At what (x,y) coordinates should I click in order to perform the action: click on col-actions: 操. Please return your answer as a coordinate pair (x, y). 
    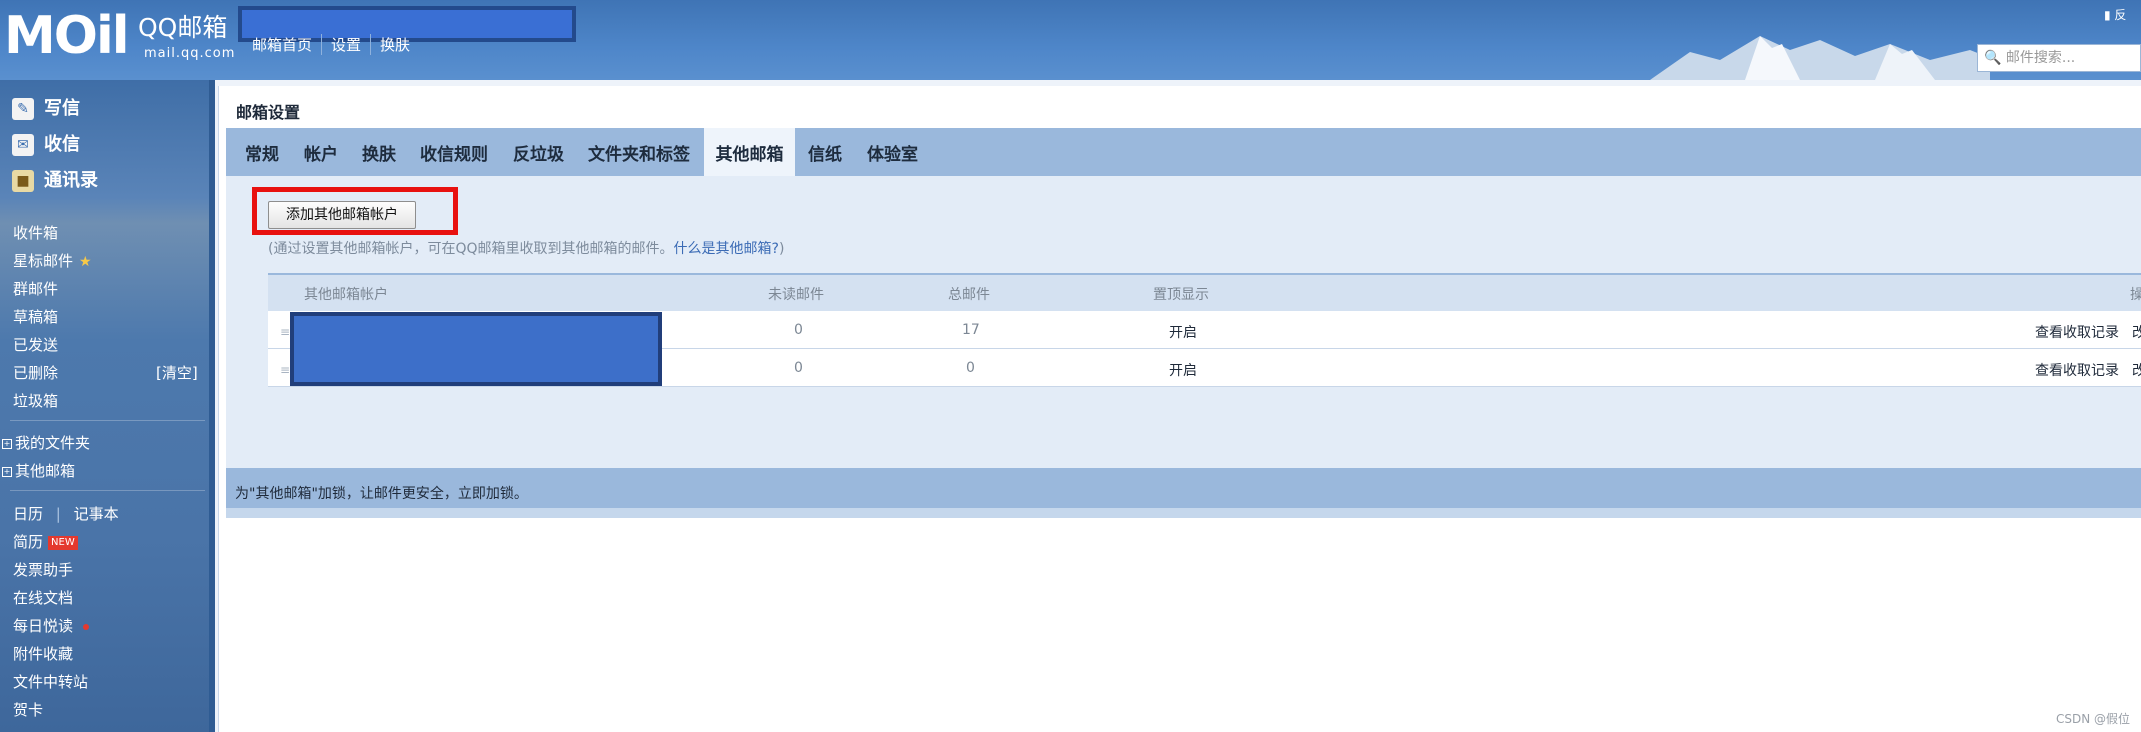
    Looking at the image, I should click on (2135, 295).